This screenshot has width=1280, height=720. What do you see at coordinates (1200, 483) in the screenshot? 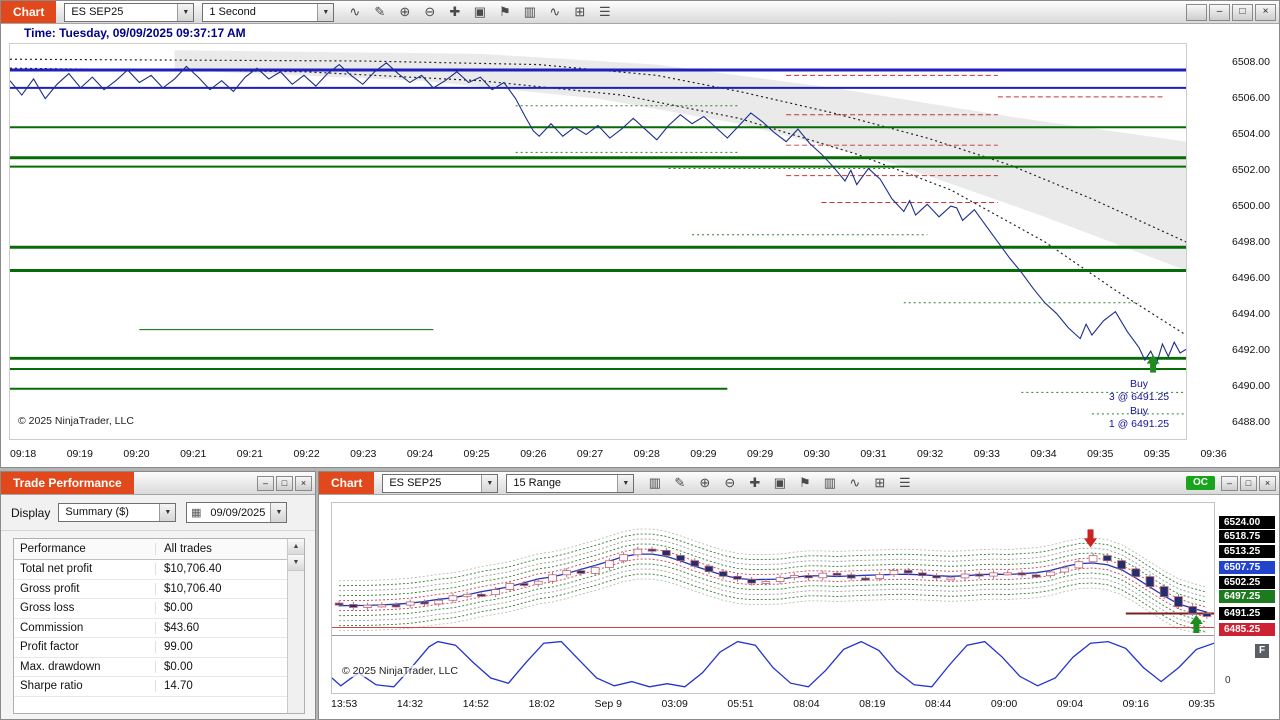
I see `oc-status-badge: OC` at bounding box center [1200, 483].